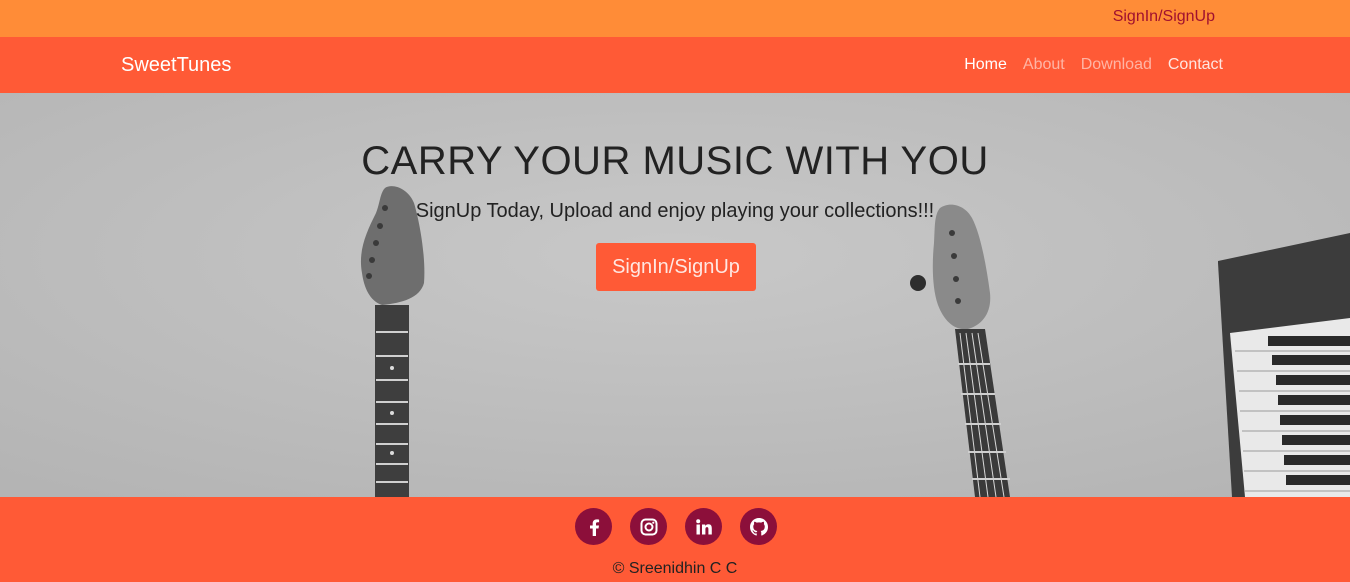  I want to click on top-bar: SignIn/SignUp, so click(675, 18).